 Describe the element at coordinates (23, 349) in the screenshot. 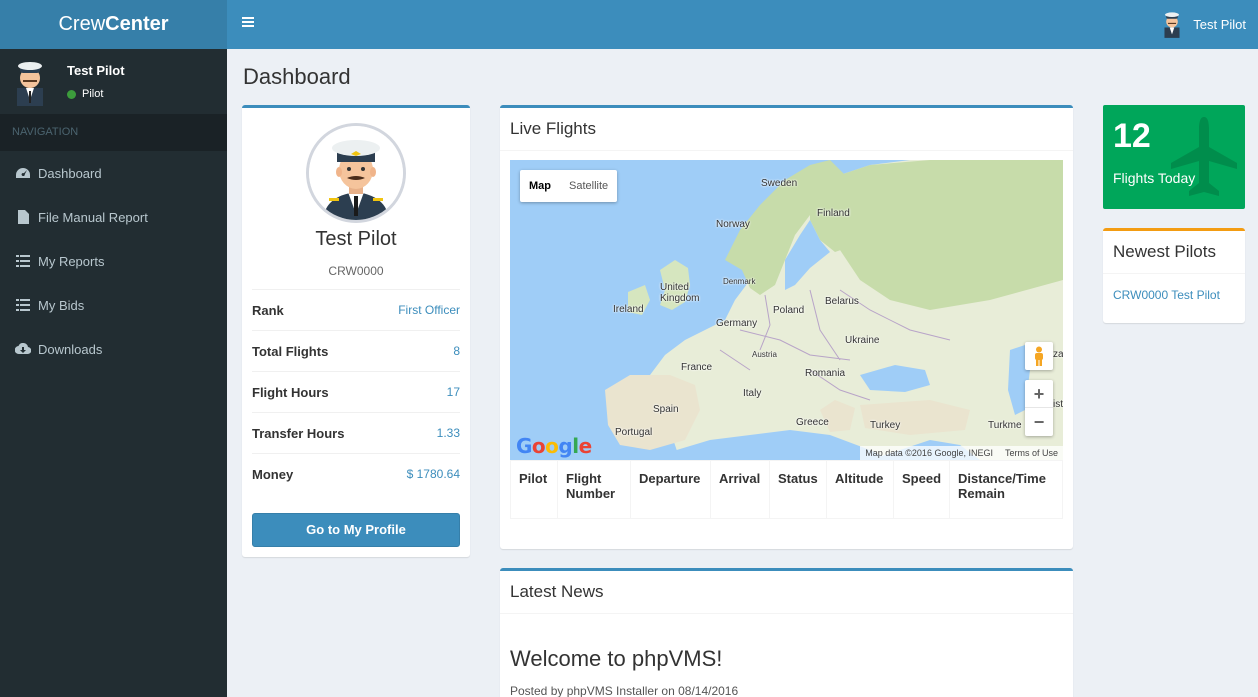

I see `cloud-download-icon` at that location.